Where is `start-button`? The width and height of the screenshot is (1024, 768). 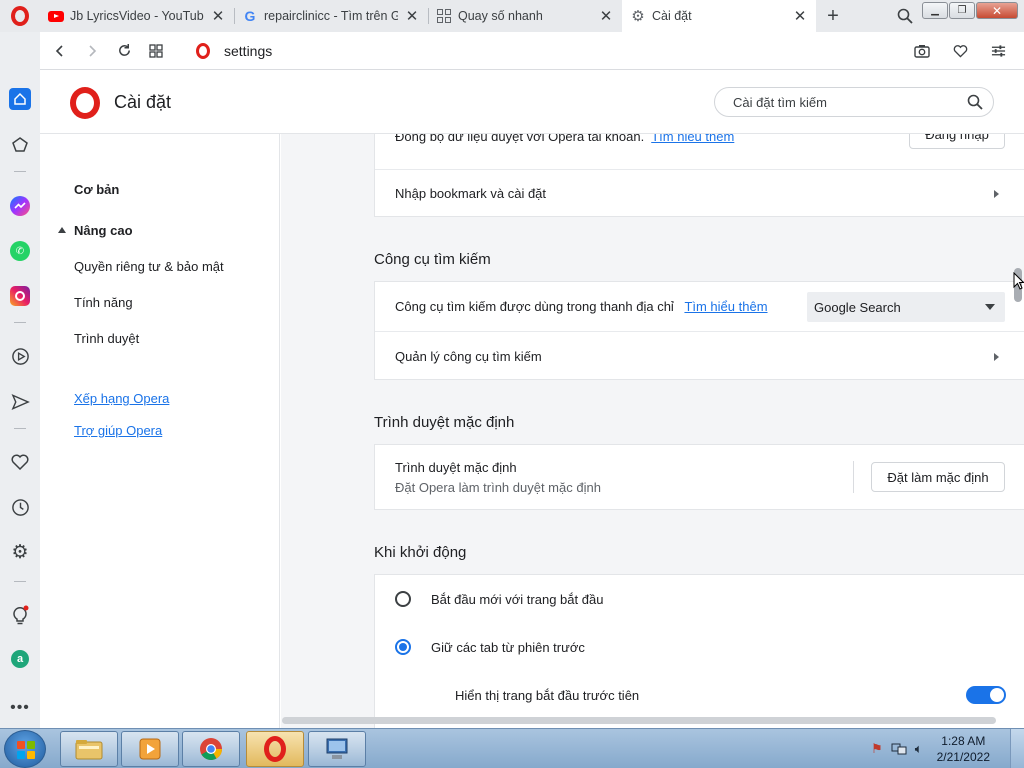
start-button is located at coordinates (25, 749).